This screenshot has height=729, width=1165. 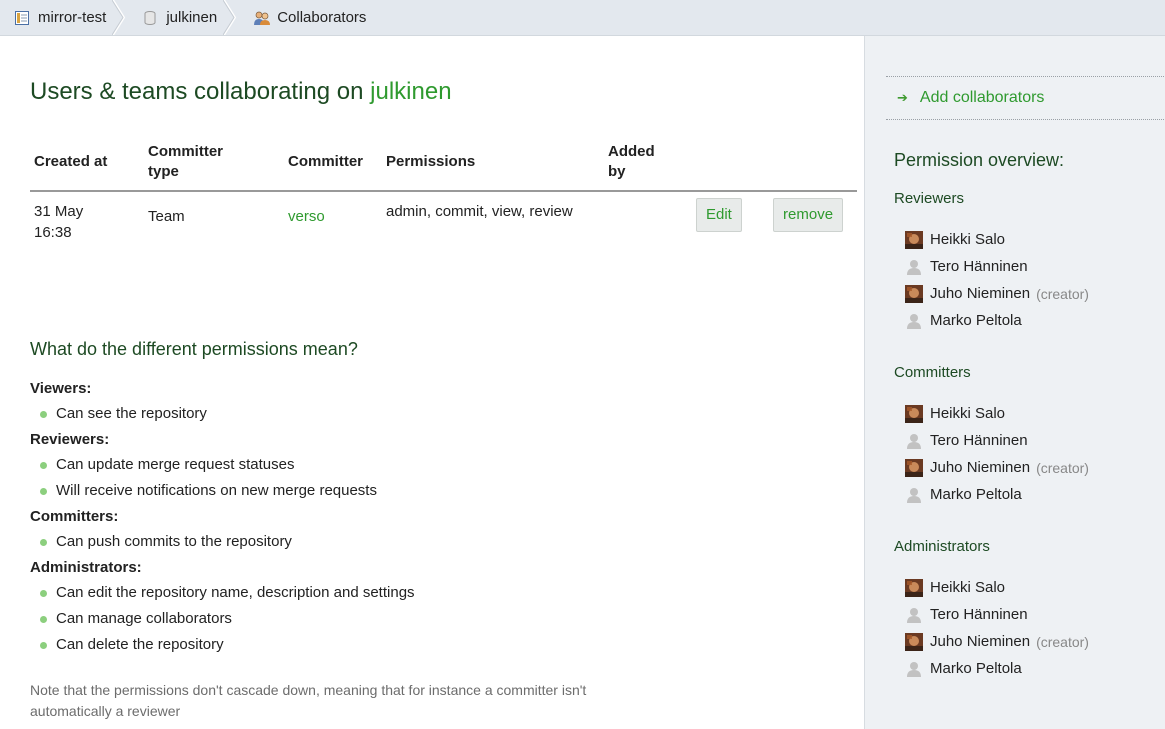 What do you see at coordinates (932, 372) in the screenshot?
I see `permission-group-title: Committers` at bounding box center [932, 372].